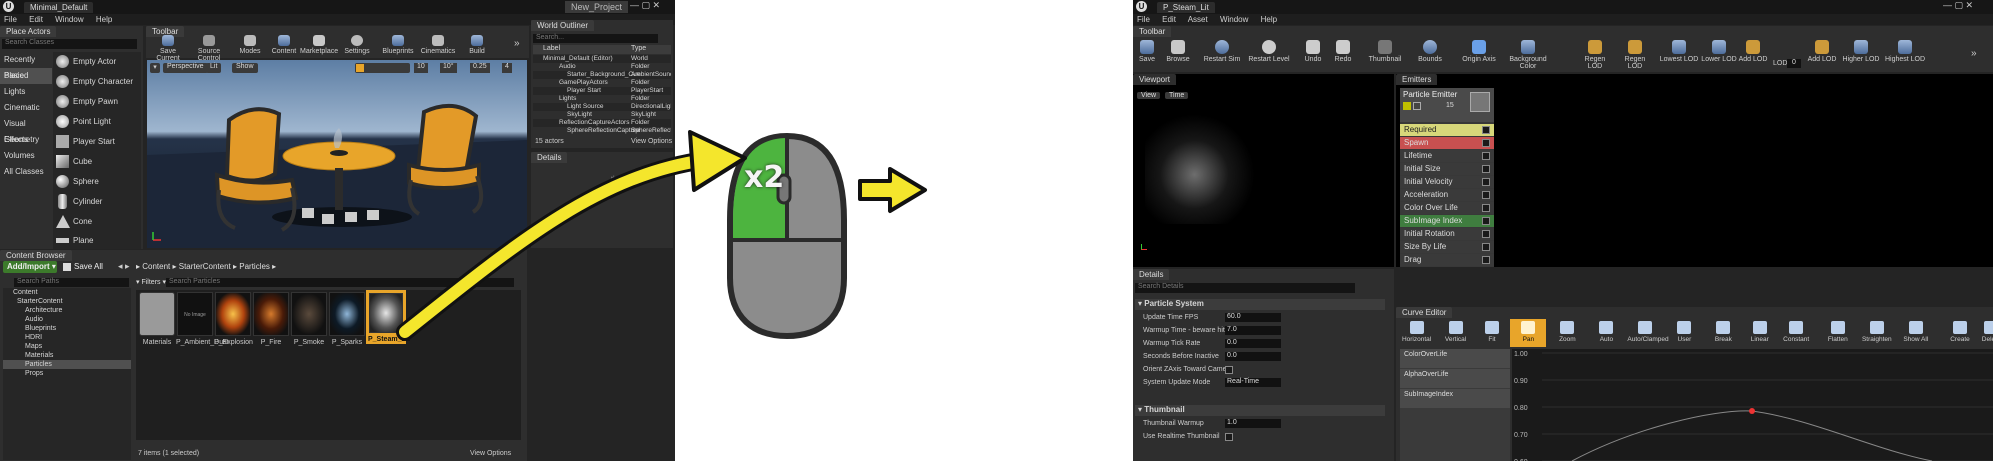 The width and height of the screenshot is (1993, 461). I want to click on outliner-row: ReflectionCaptureActors Folder, so click(602, 123).